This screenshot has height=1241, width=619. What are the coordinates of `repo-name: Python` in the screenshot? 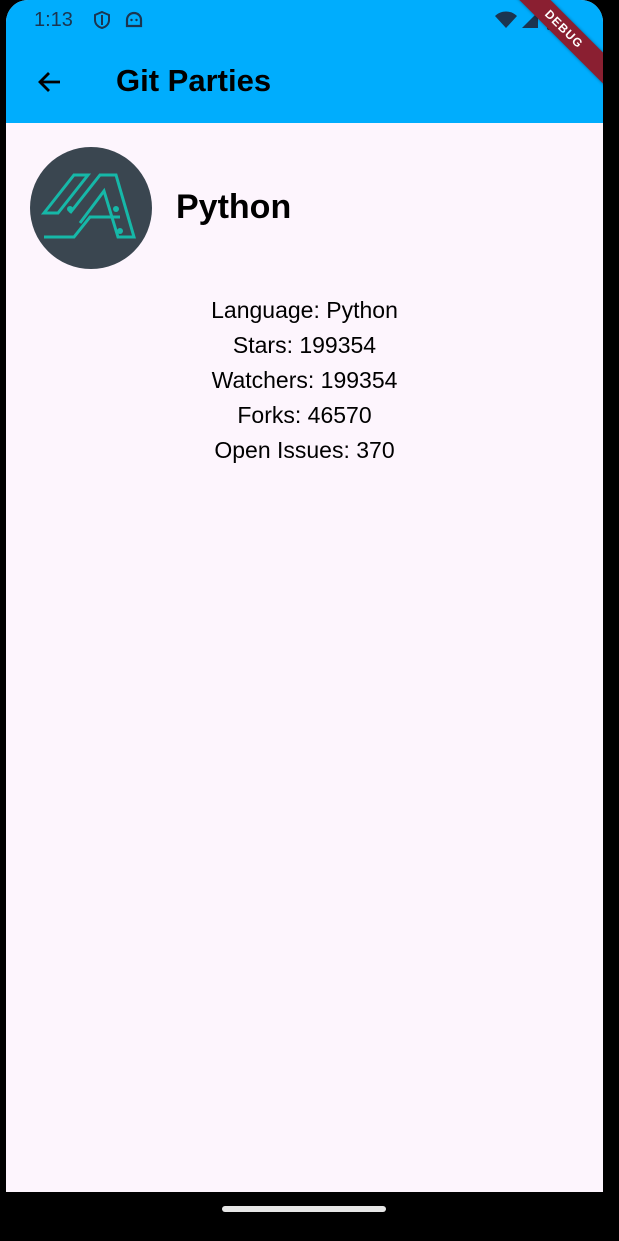 It's located at (234, 207).